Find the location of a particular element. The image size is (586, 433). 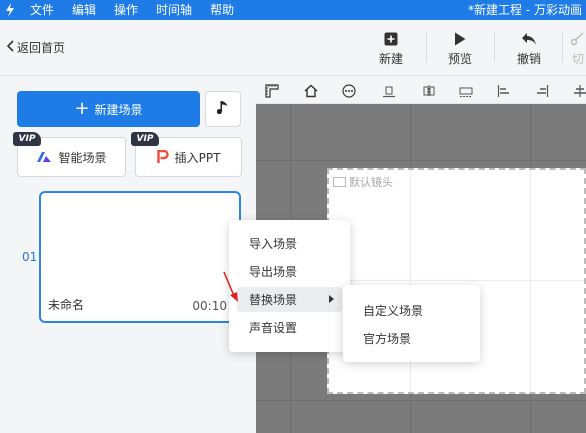

cut-icon is located at coordinates (578, 39).